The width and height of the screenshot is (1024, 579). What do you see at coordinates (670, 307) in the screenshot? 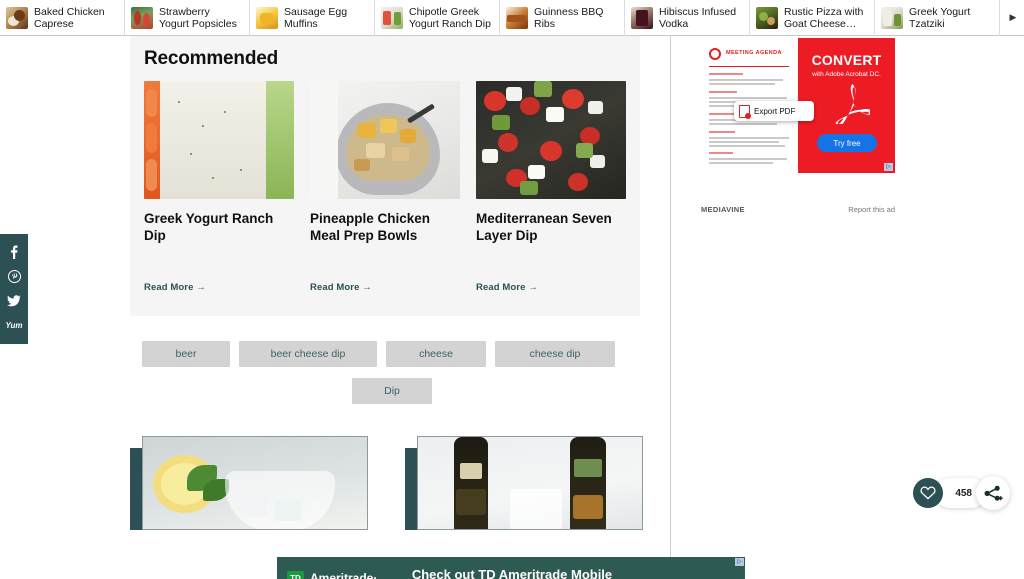
I see `column-divider` at bounding box center [670, 307].